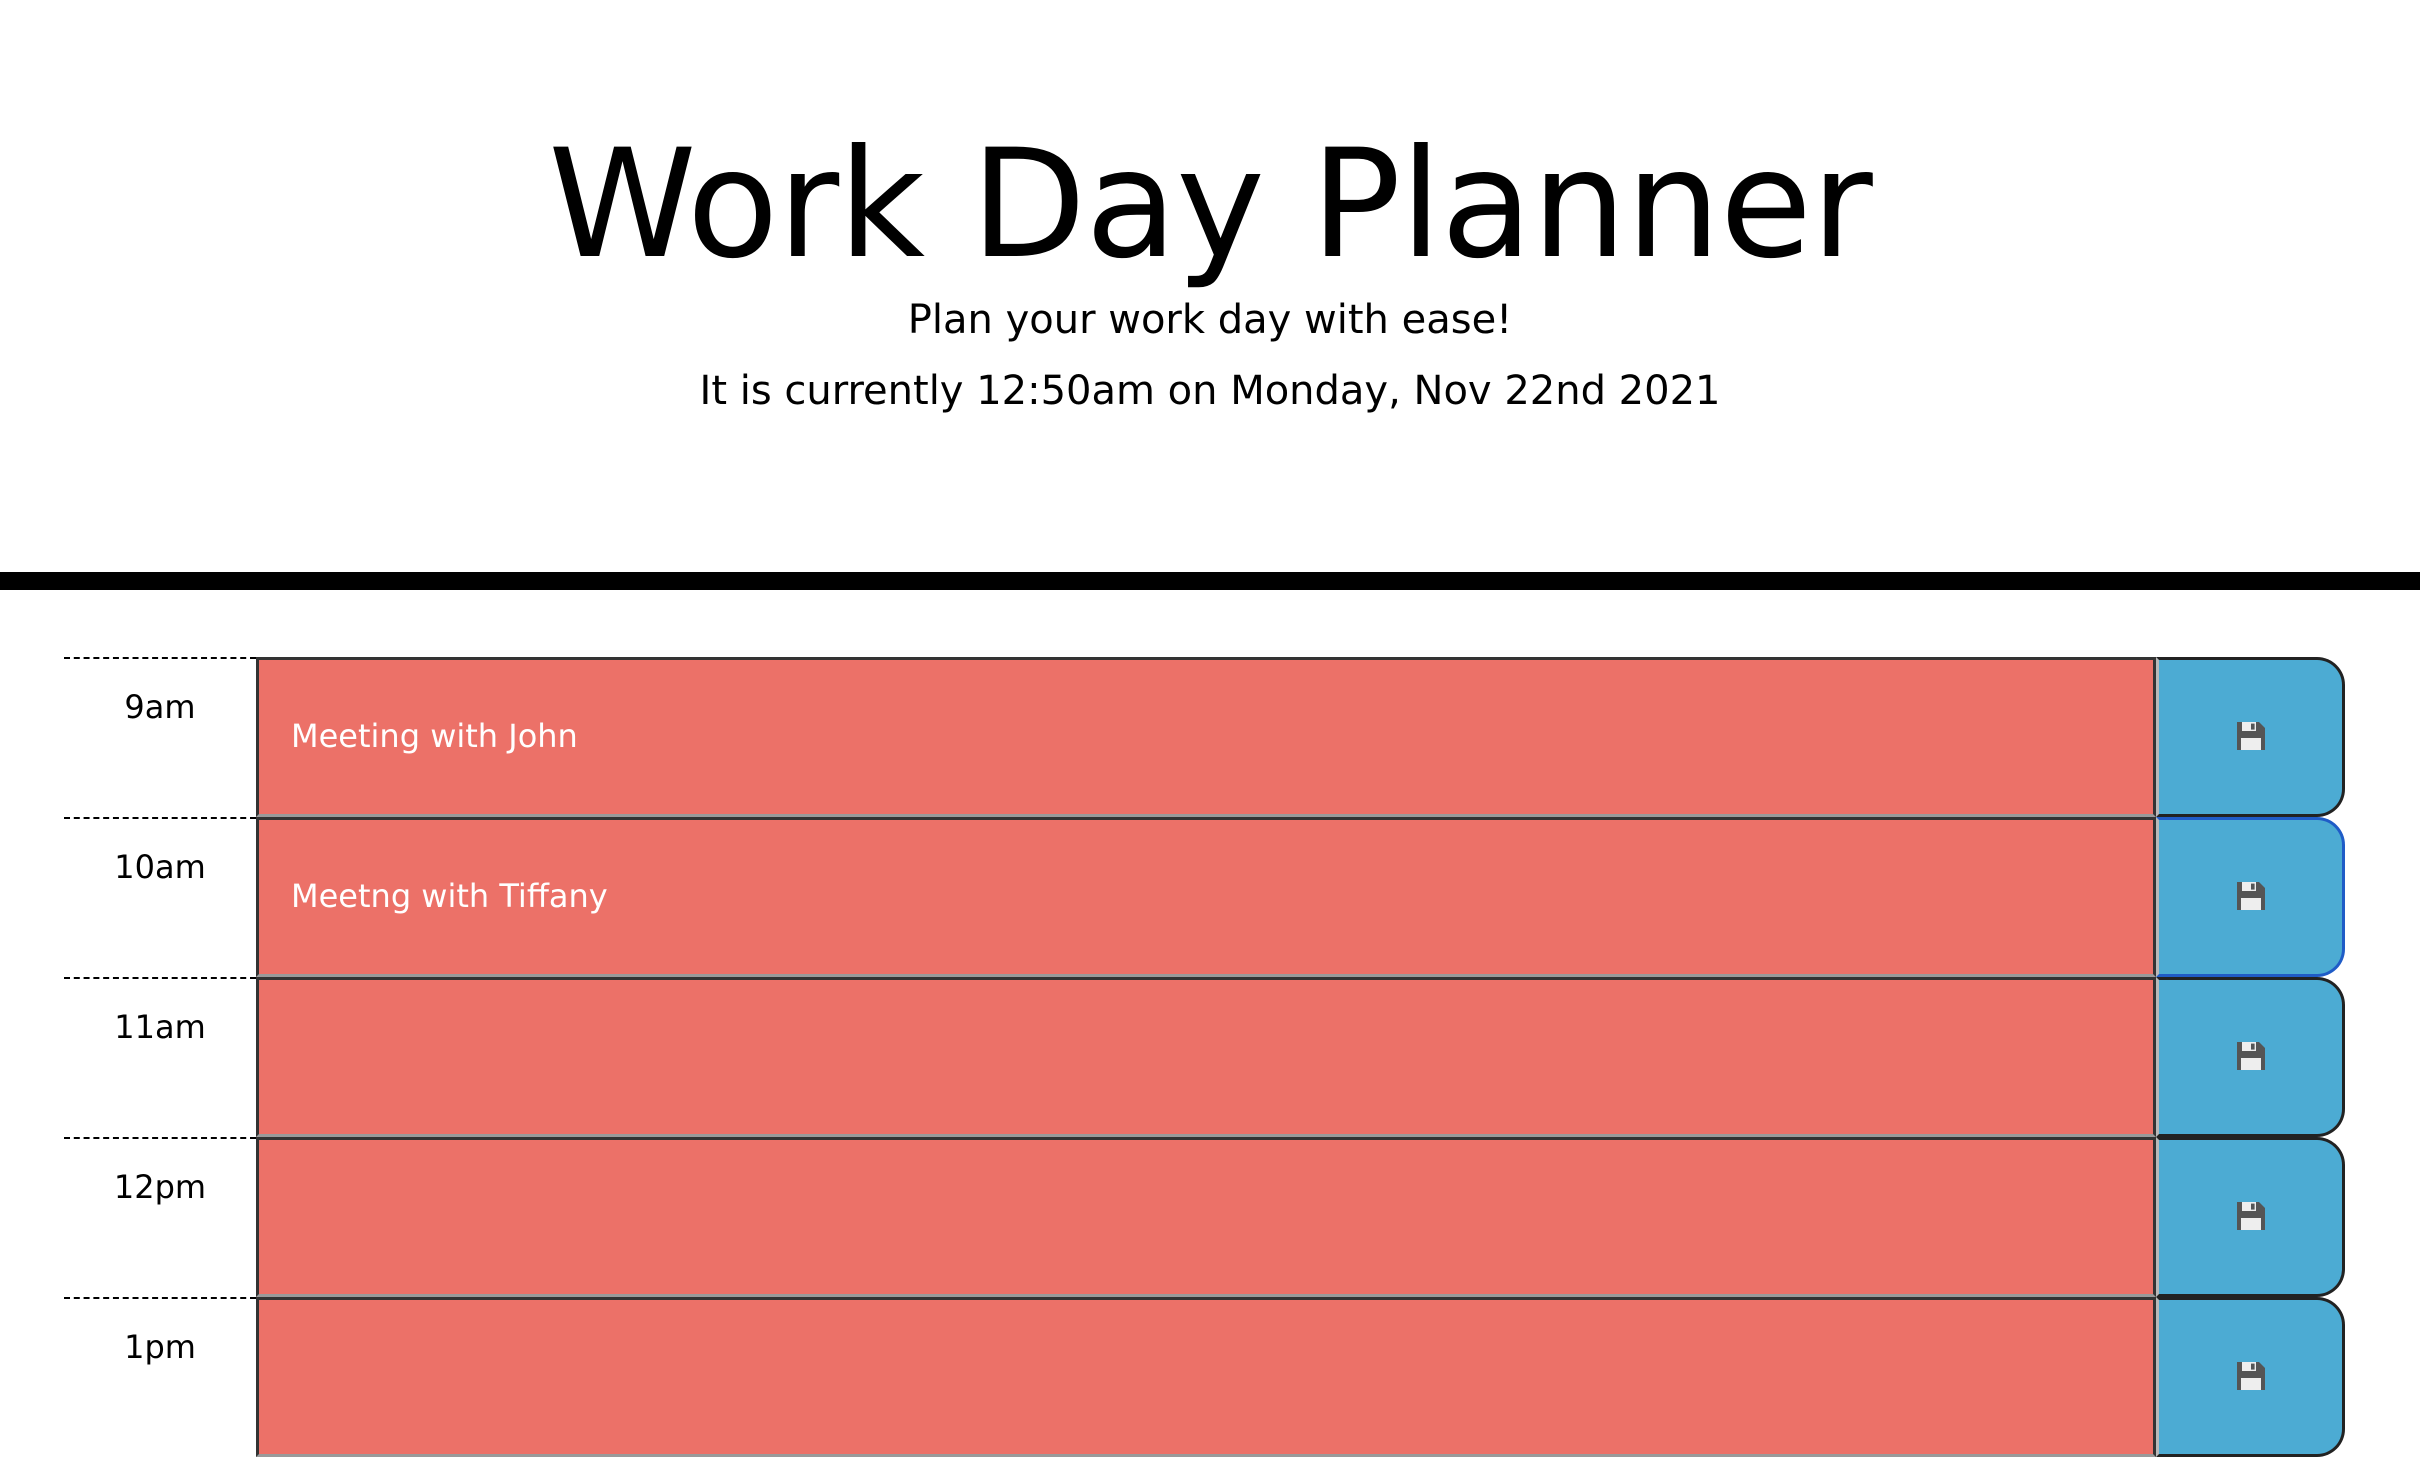  Describe the element at coordinates (160, 1057) in the screenshot. I see `hour-label: 11am` at that location.